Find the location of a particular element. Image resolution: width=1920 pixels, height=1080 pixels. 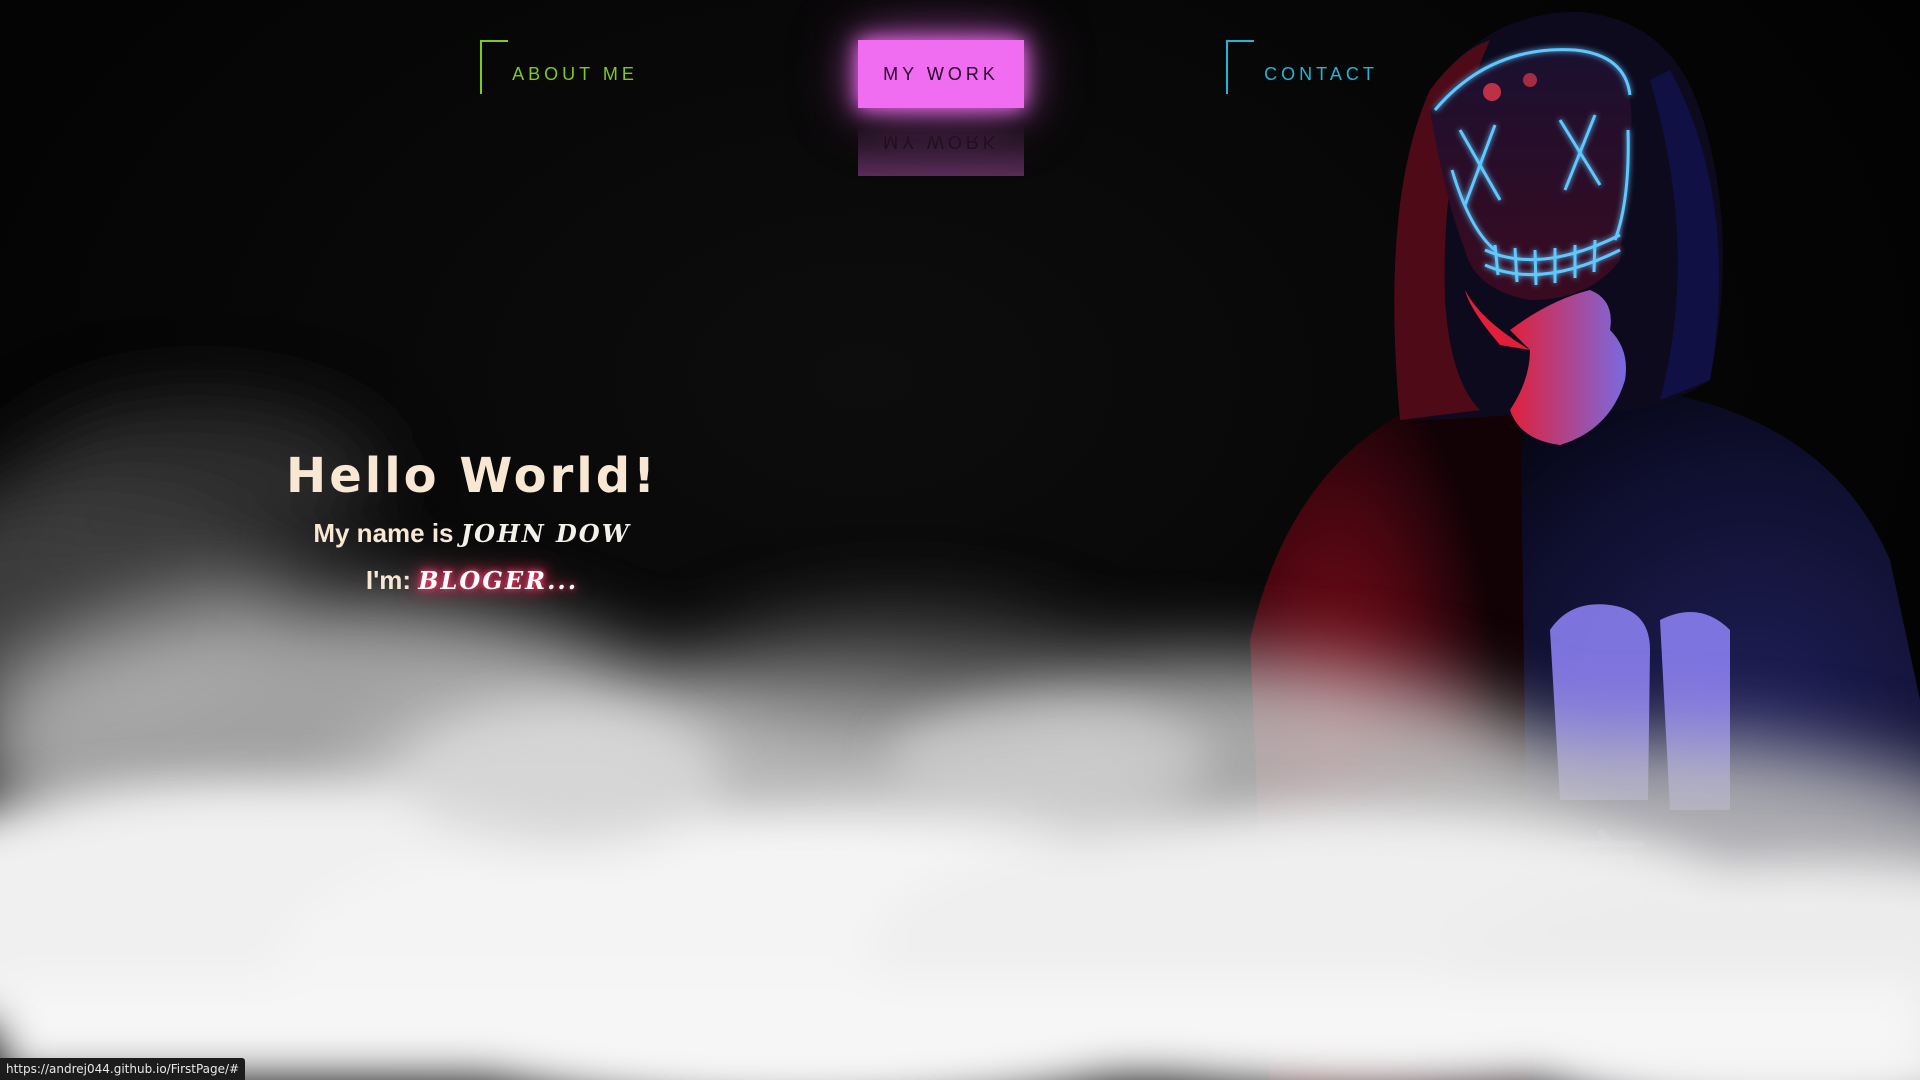

nav-about-me-link: ABOUT ME is located at coordinates (565, 74).